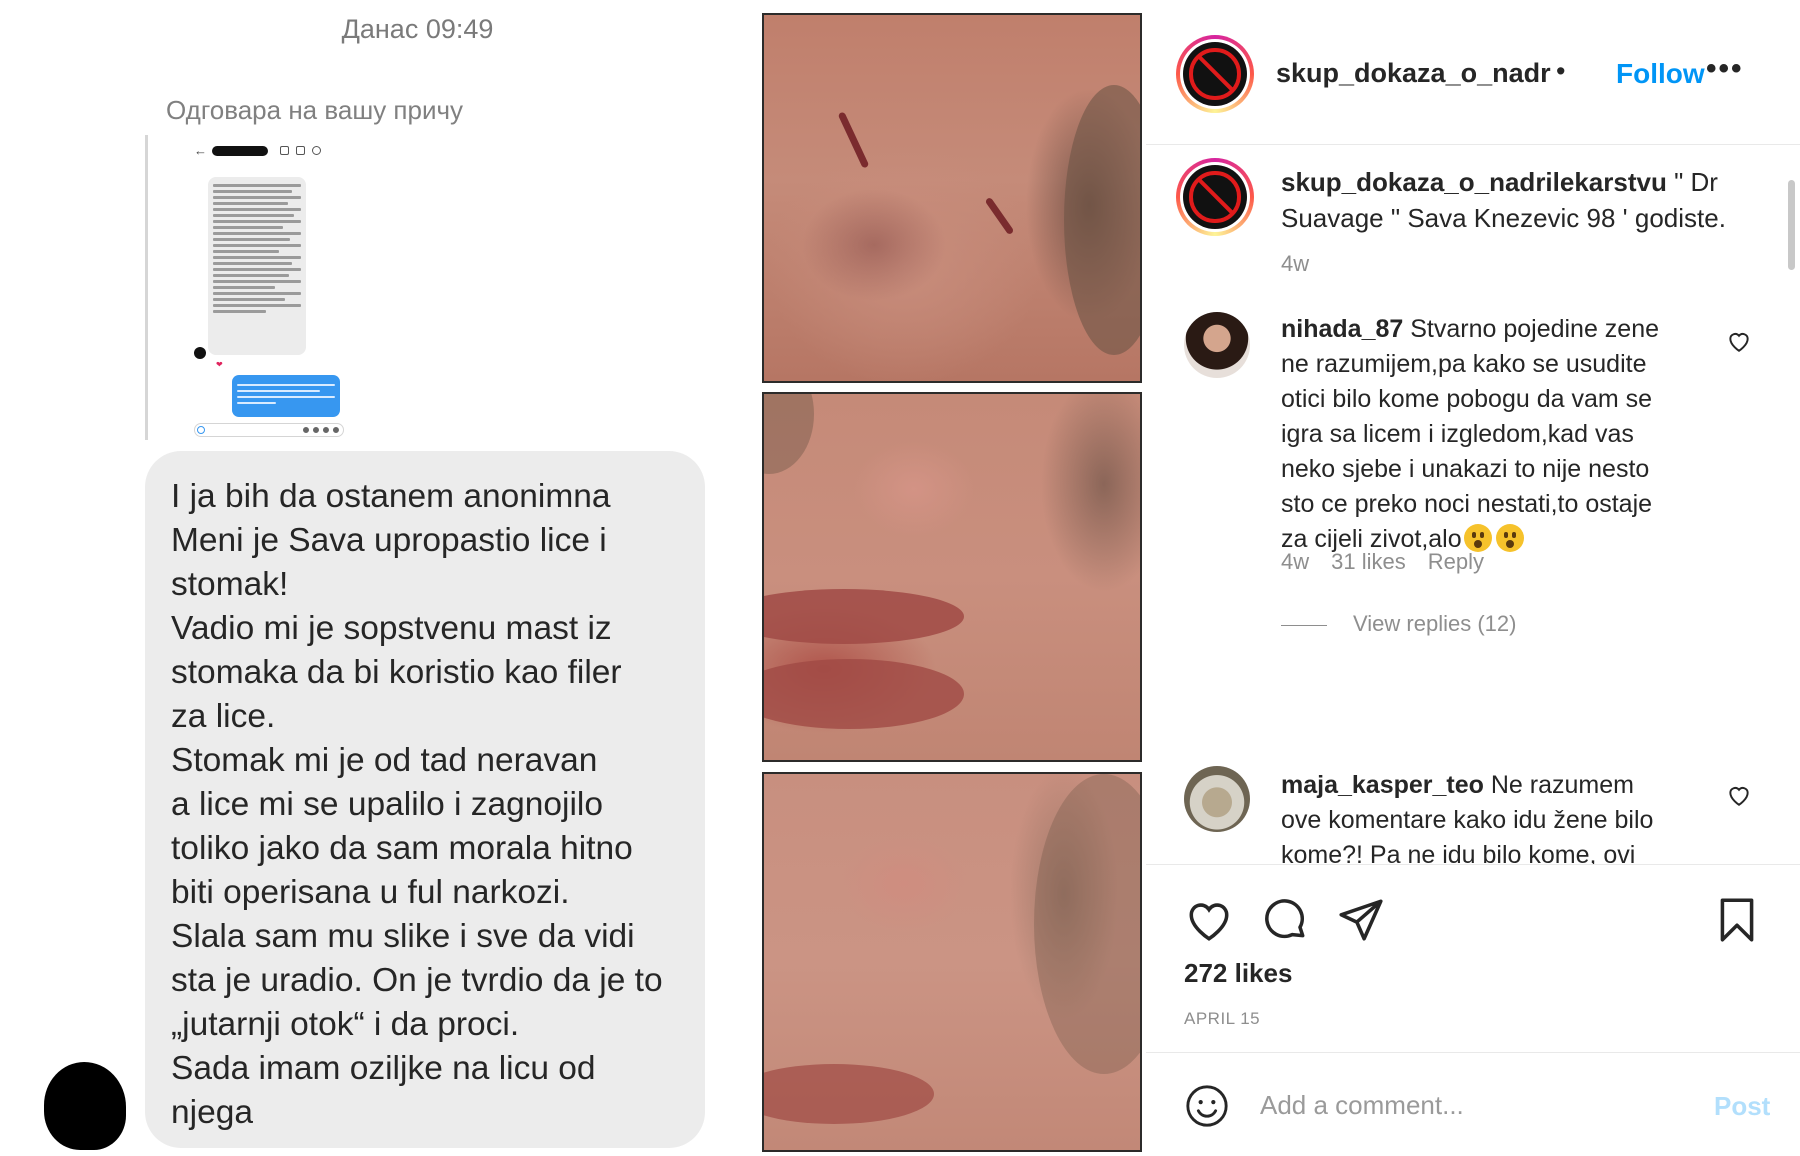 The width and height of the screenshot is (1800, 1156). Describe the element at coordinates (864, 694) in the screenshot. I see `lower-lip` at that location.